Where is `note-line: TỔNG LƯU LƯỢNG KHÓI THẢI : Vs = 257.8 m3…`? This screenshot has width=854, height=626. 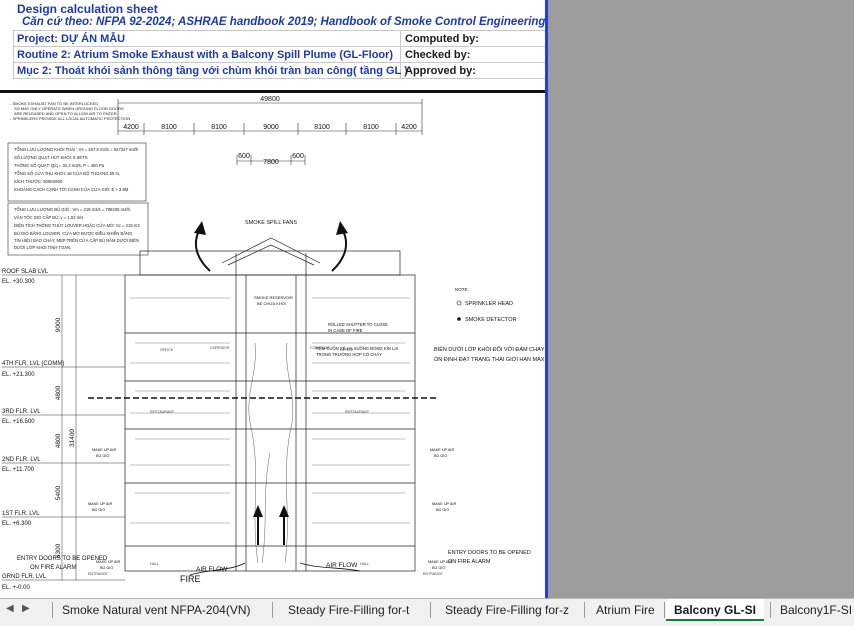 note-line: TỔNG LƯU LƯỢNG KHÓI THẢI : Vs = 257.8 m3… is located at coordinates (76, 149).